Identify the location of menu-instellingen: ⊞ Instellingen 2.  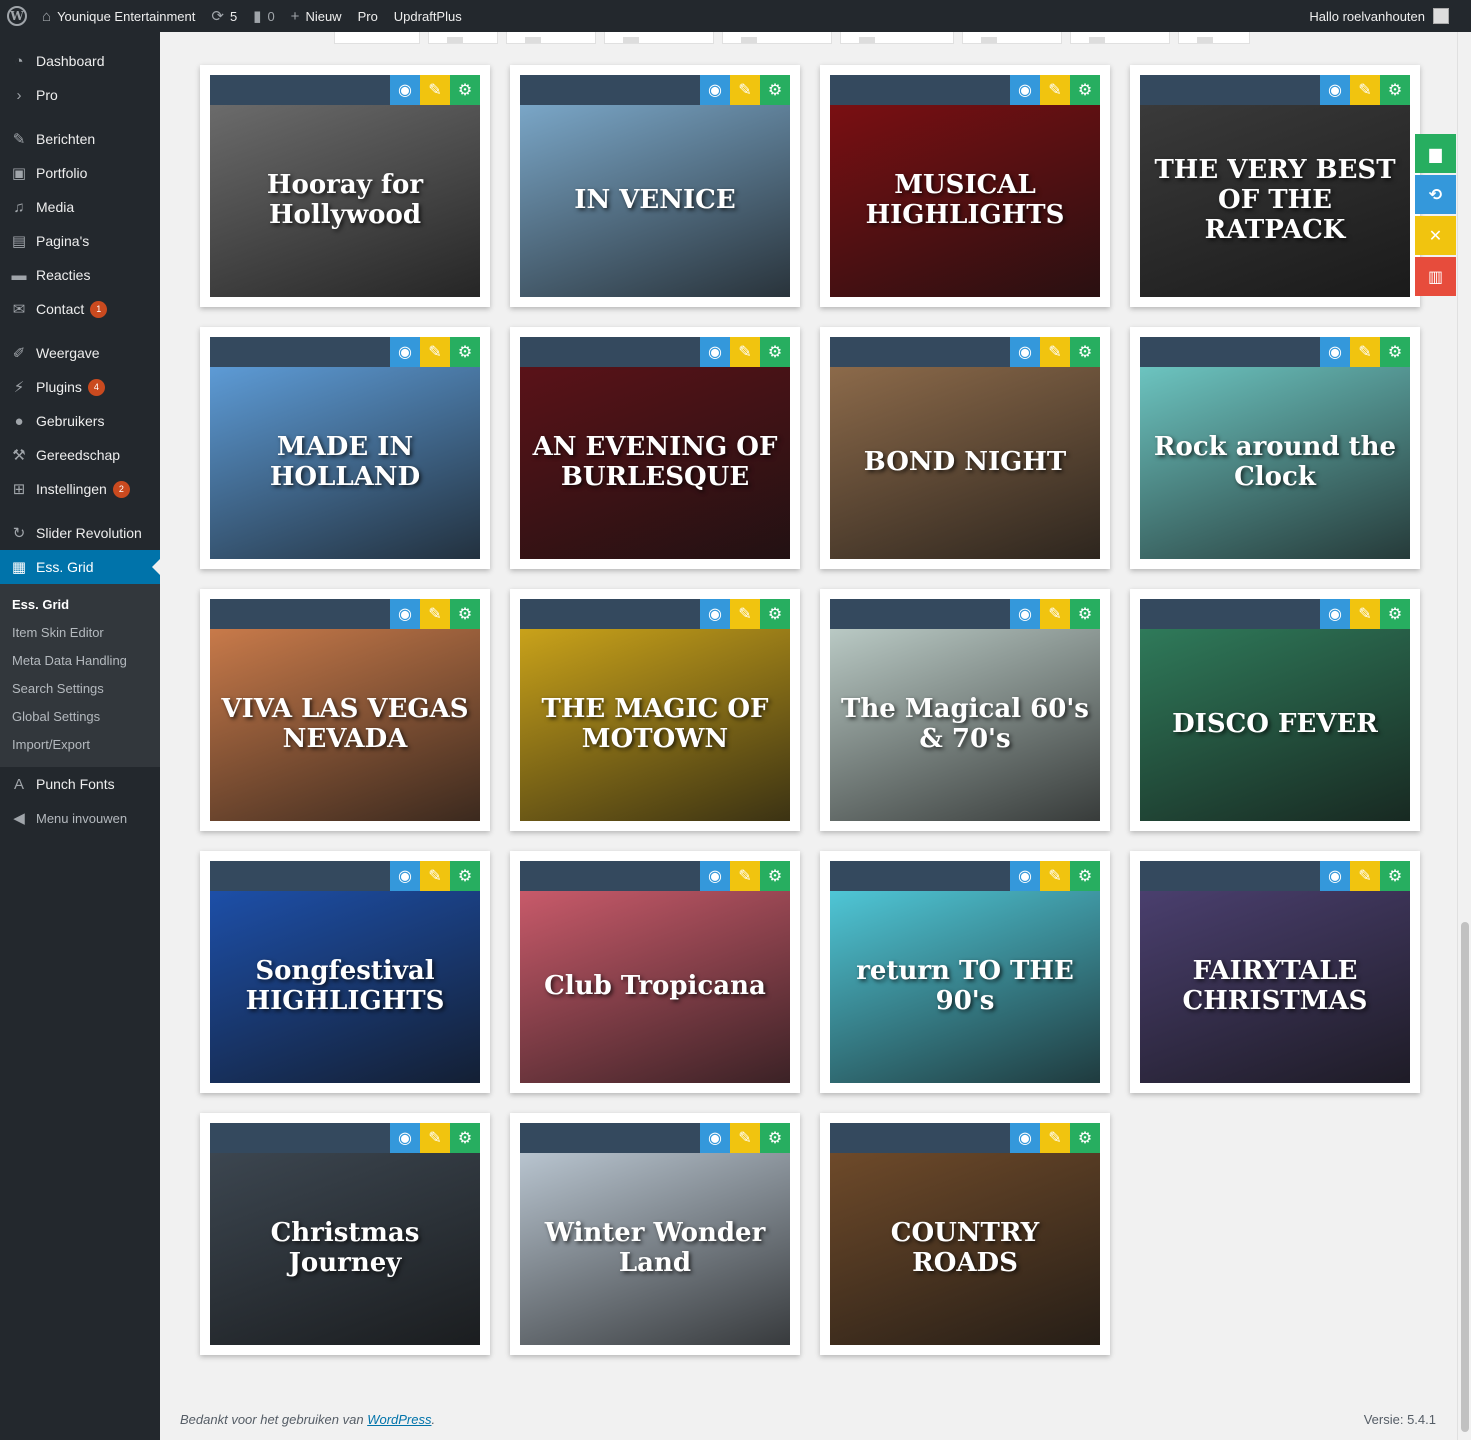
(80, 489).